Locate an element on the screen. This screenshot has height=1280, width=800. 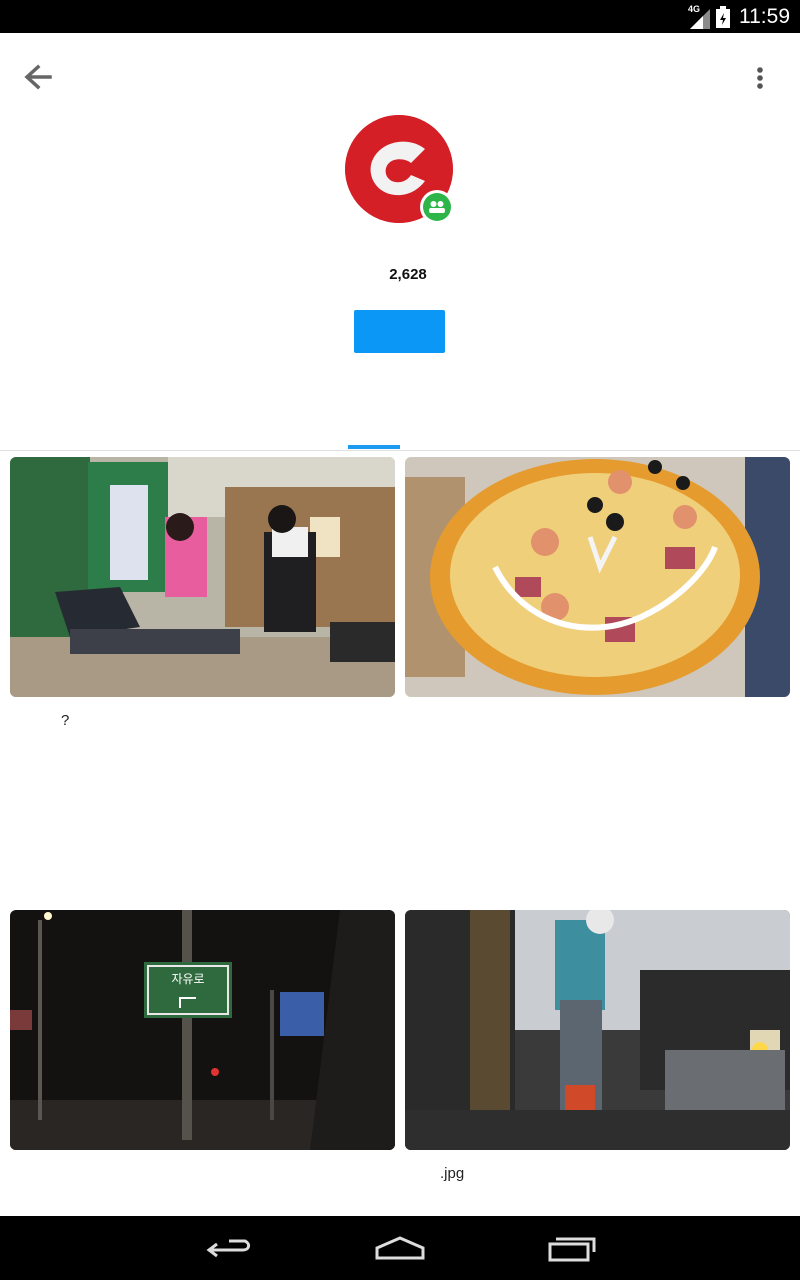
active-tab-indicator is located at coordinates (374, 447).